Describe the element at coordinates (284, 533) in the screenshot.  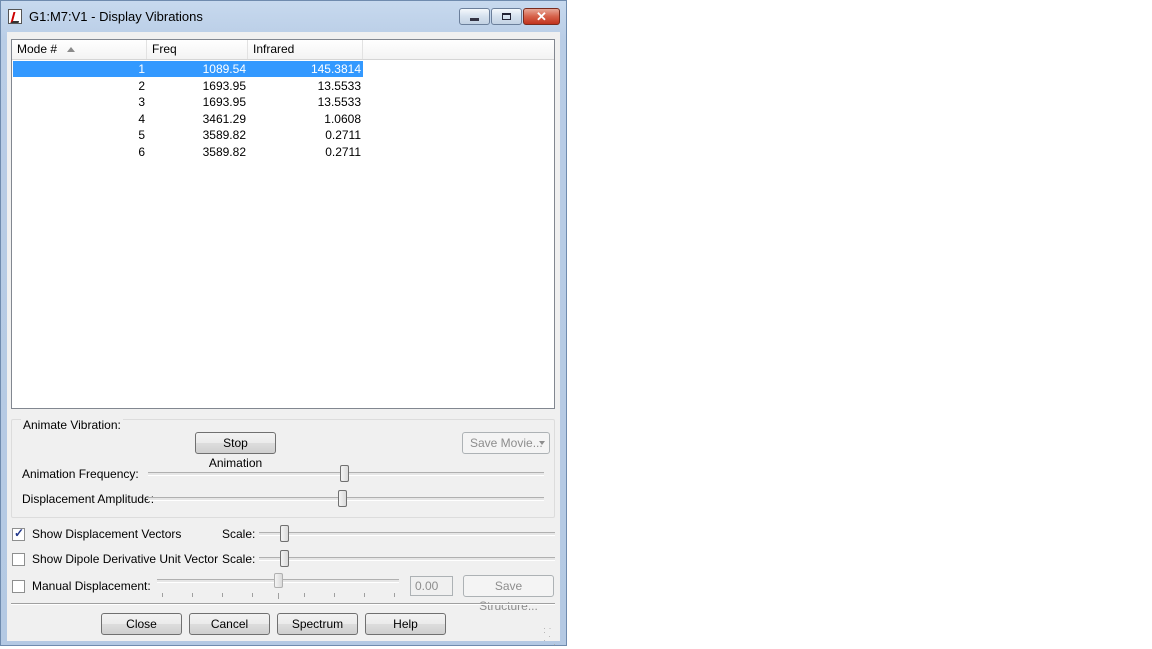
I see `vectors-scale-slider` at that location.